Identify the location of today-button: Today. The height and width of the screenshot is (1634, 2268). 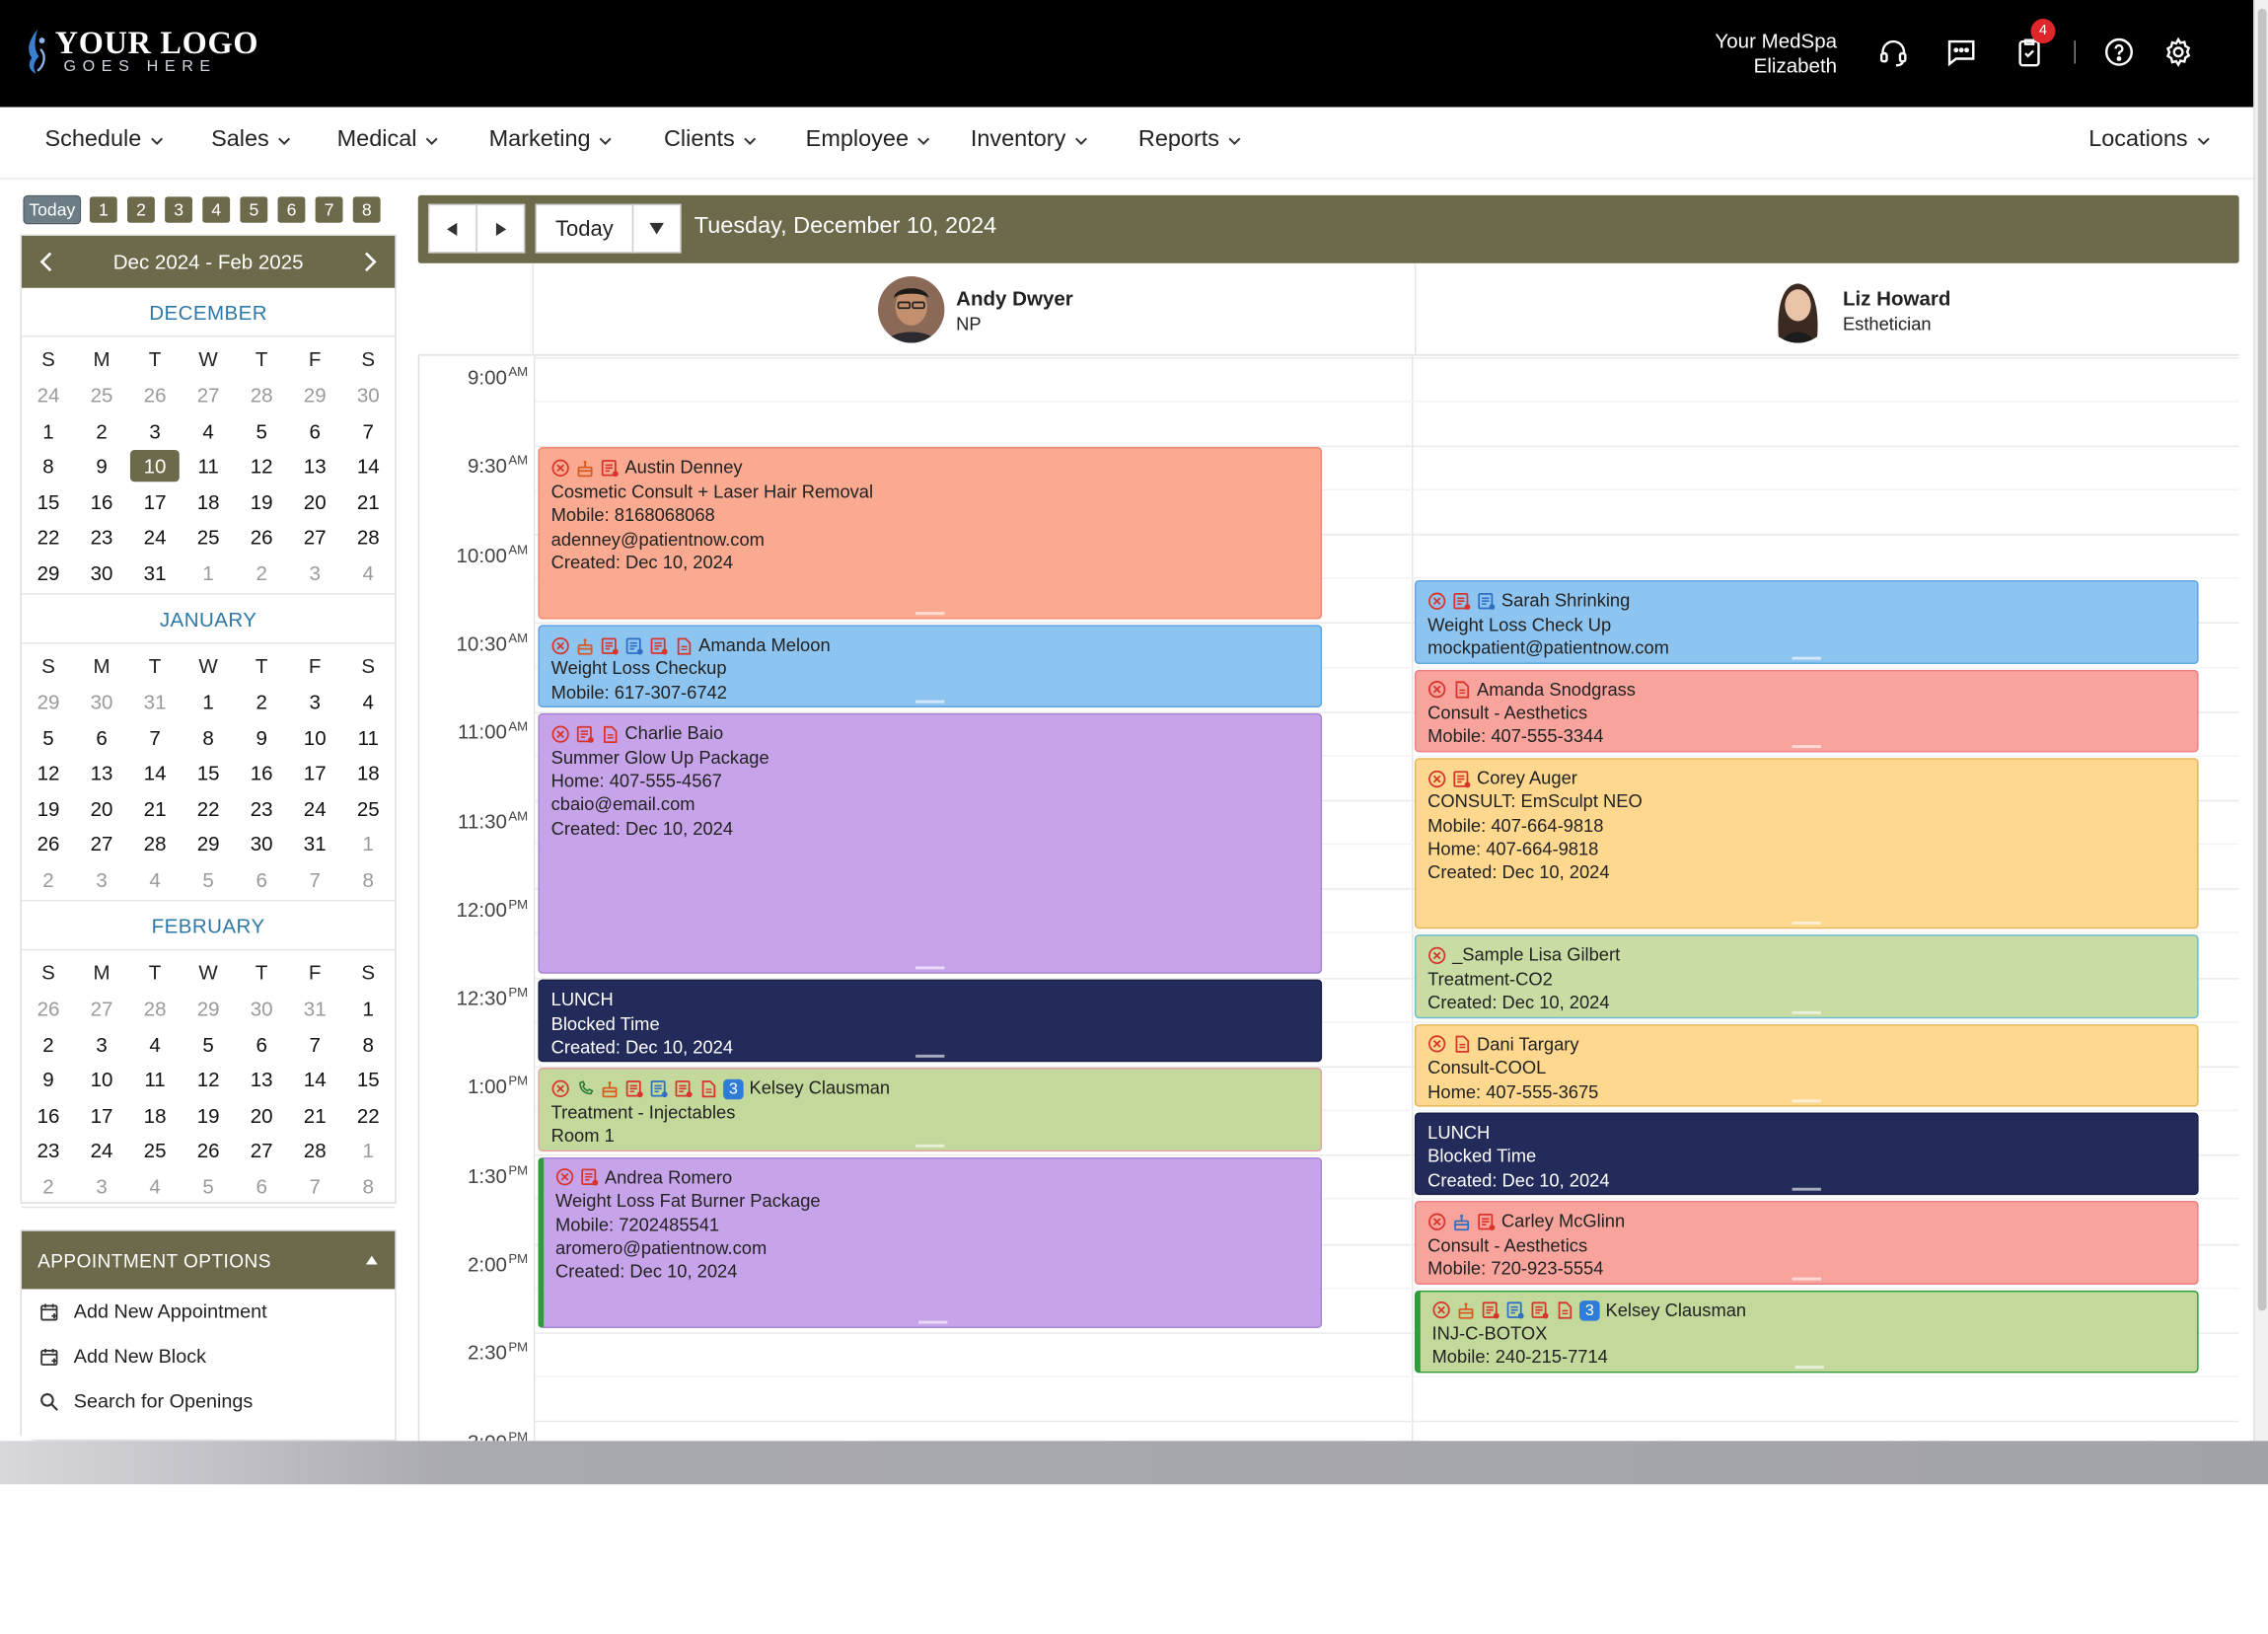
(584, 228).